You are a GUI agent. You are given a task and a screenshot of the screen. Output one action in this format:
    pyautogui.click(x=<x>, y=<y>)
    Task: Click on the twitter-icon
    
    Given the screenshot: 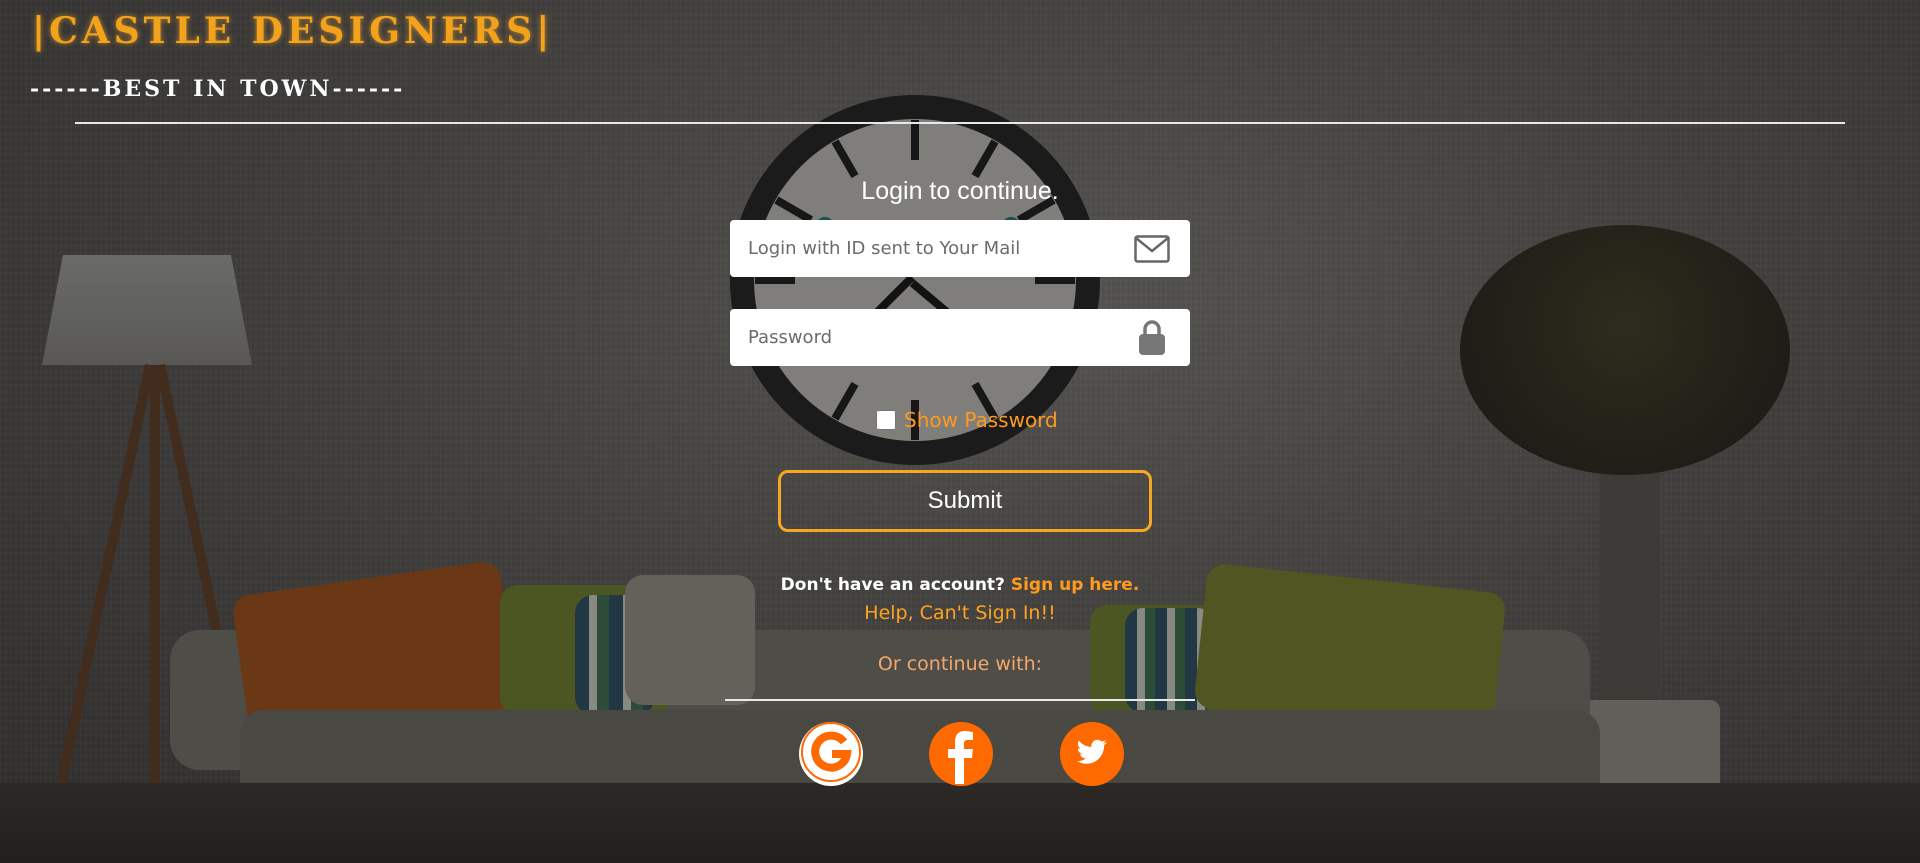 What is the action you would take?
    pyautogui.click(x=1092, y=754)
    